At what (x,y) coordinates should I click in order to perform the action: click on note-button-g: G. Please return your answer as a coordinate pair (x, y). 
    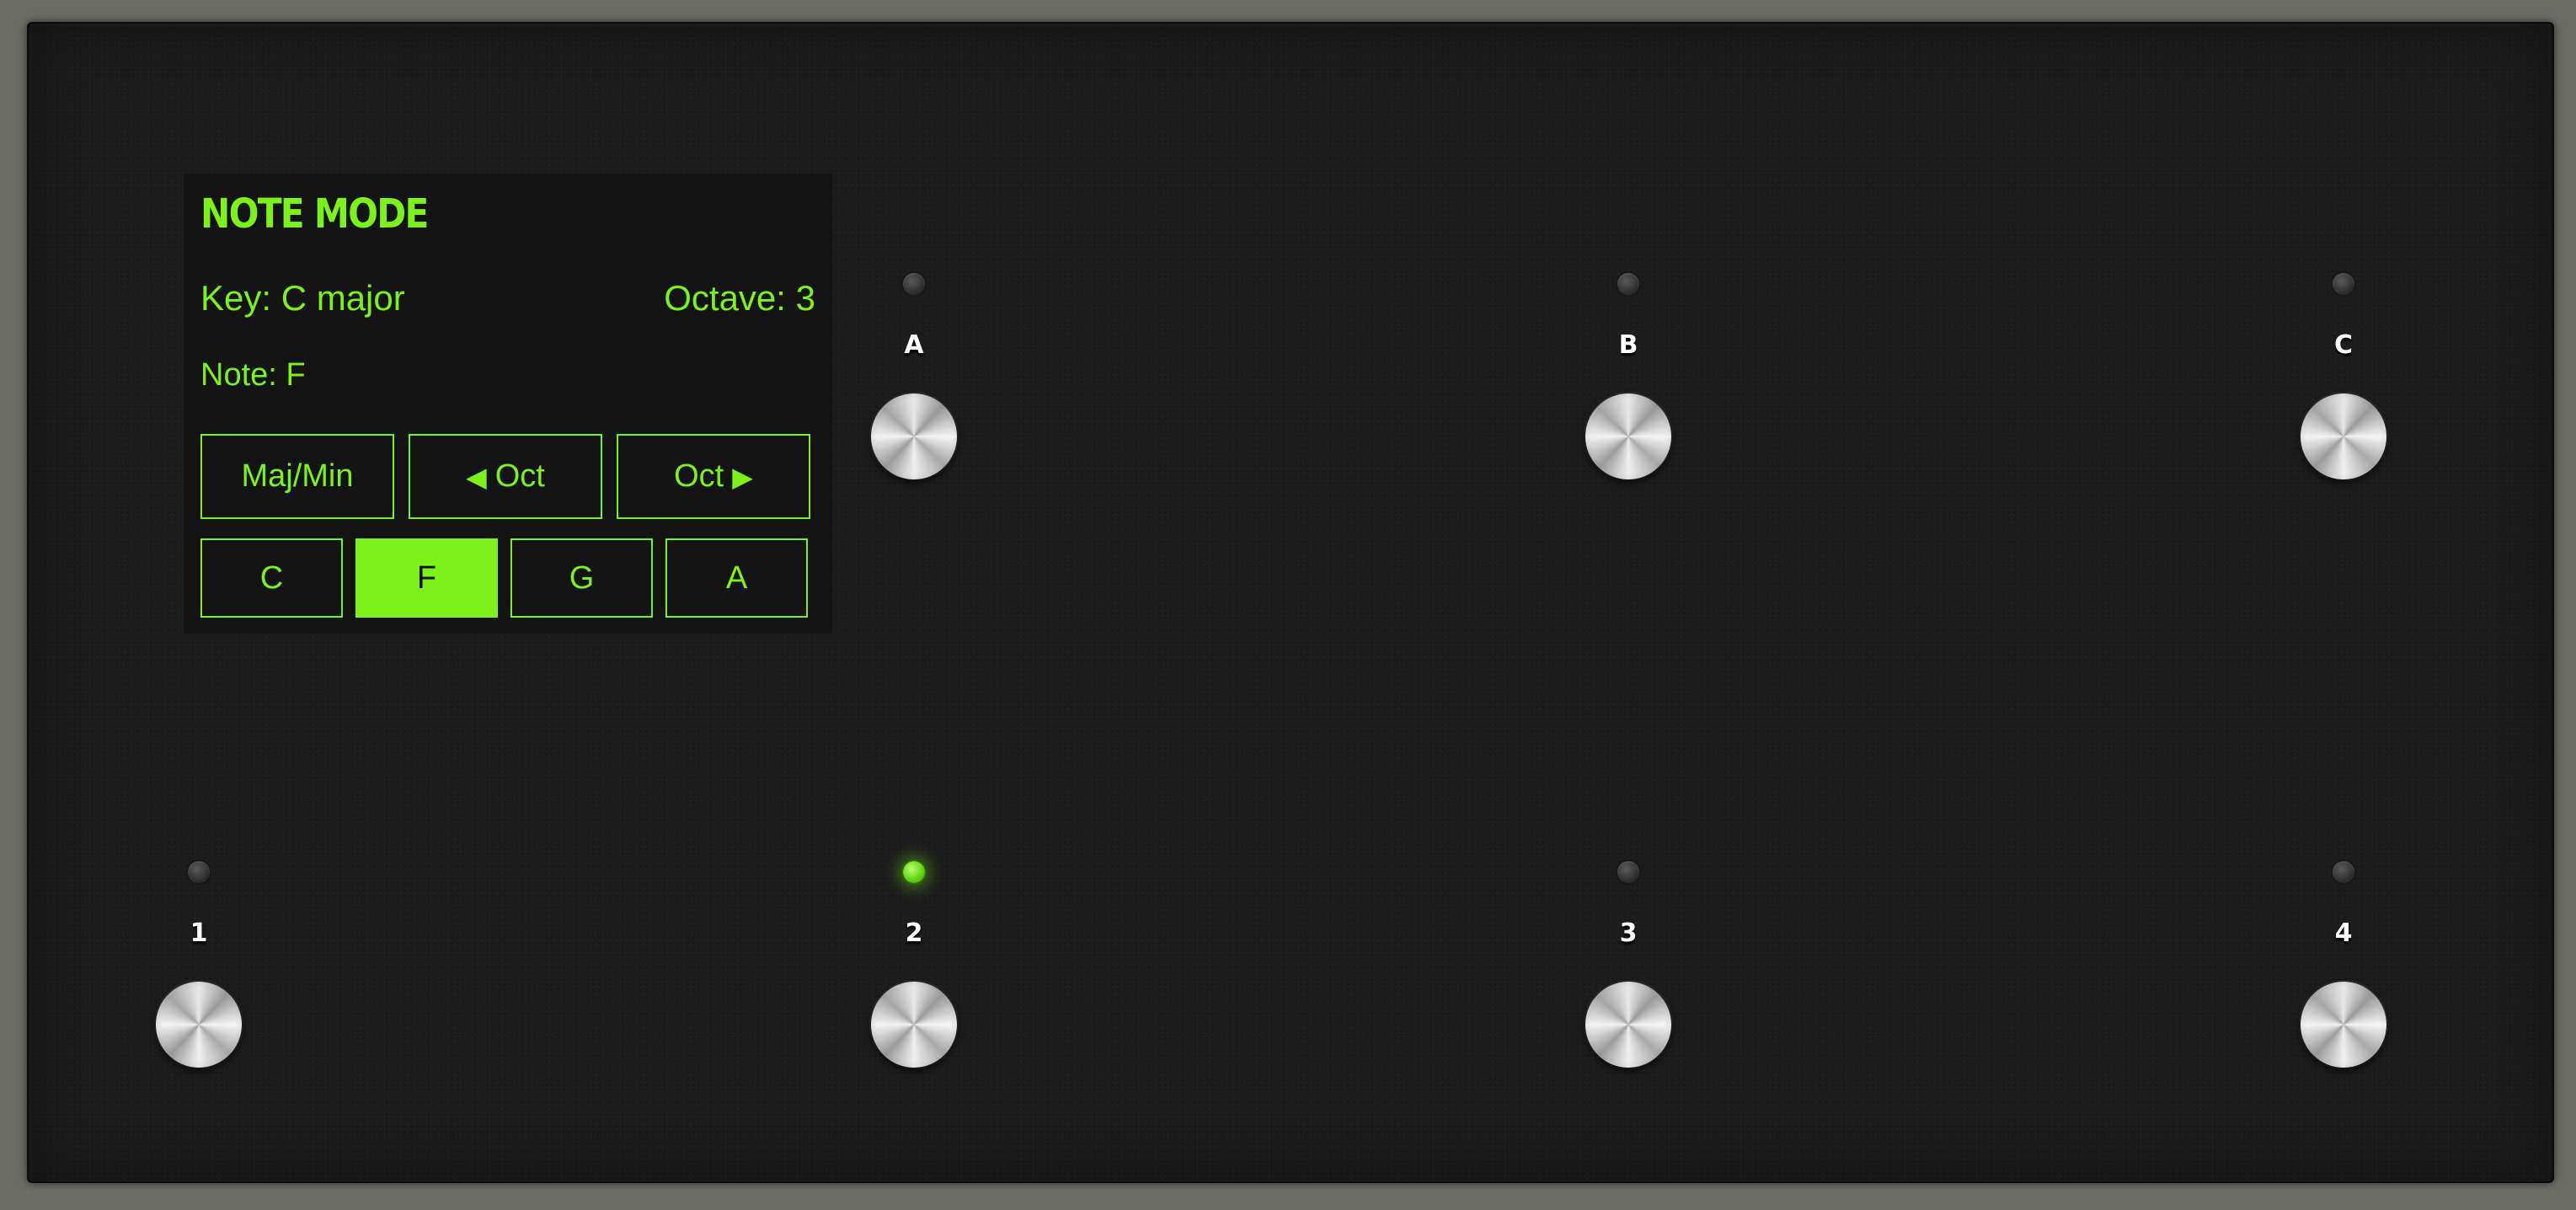
    Looking at the image, I should click on (581, 578).